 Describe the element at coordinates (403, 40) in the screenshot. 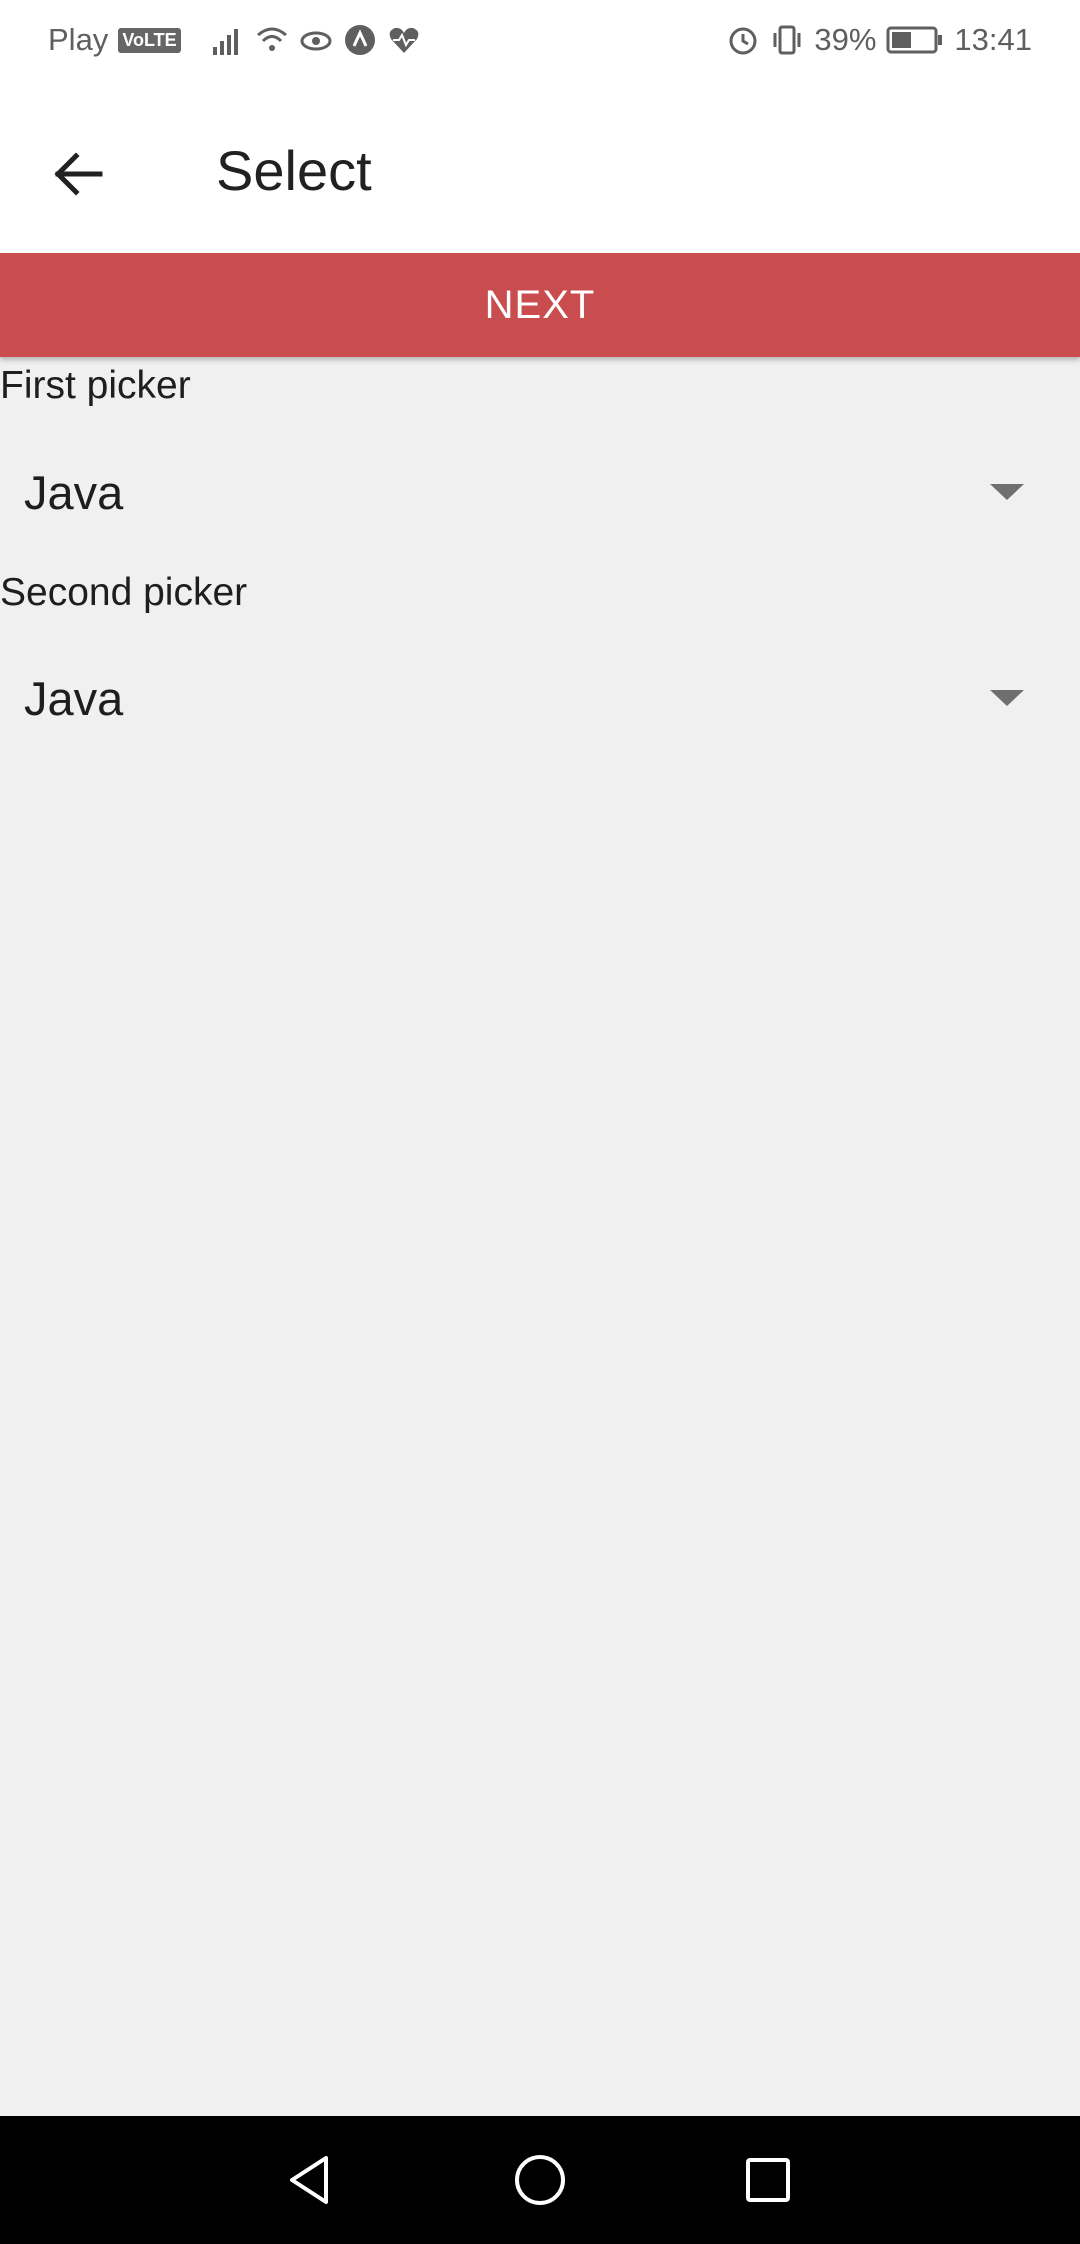

I see `health-heart-icon` at that location.